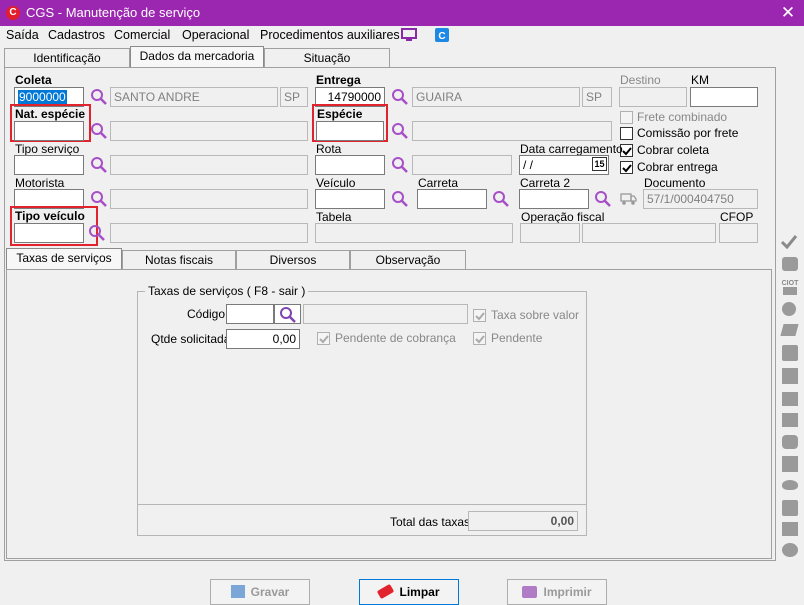 This screenshot has width=804, height=605. Describe the element at coordinates (350, 131) in the screenshot. I see `especie-input` at that location.